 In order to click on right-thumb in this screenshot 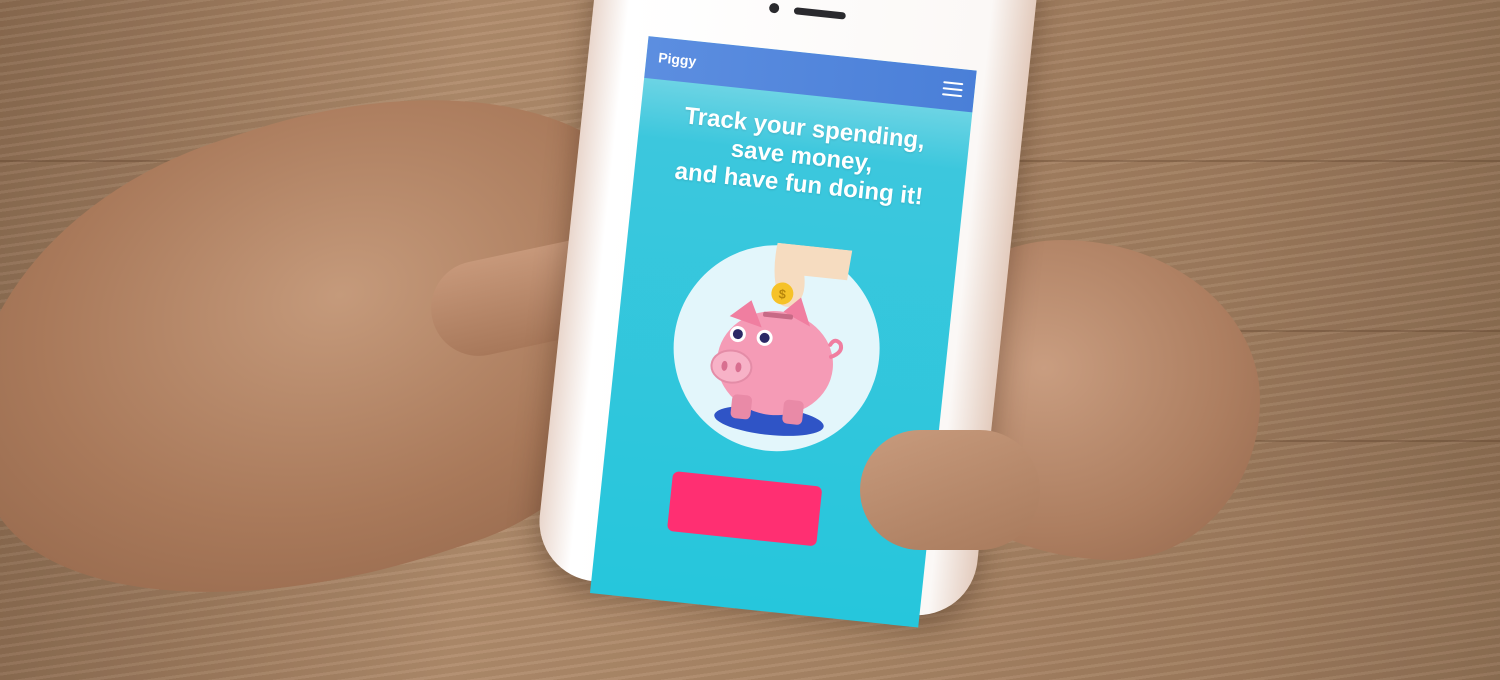, I will do `click(950, 490)`.